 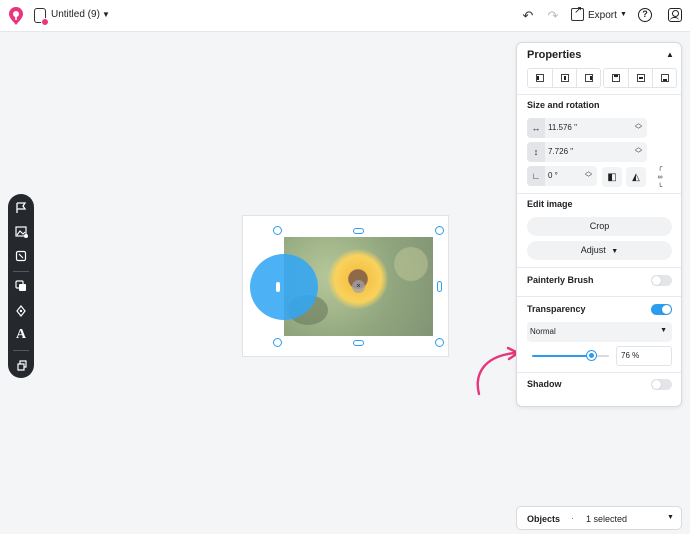 What do you see at coordinates (554, 55) in the screenshot?
I see `panel-title: Properties` at bounding box center [554, 55].